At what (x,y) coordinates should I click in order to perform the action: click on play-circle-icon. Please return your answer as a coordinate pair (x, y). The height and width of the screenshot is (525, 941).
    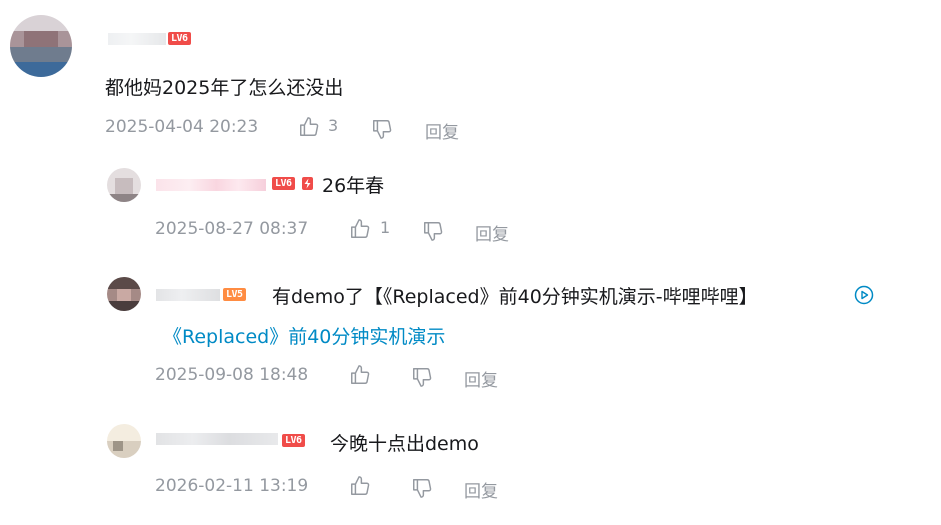
    Looking at the image, I should click on (864, 295).